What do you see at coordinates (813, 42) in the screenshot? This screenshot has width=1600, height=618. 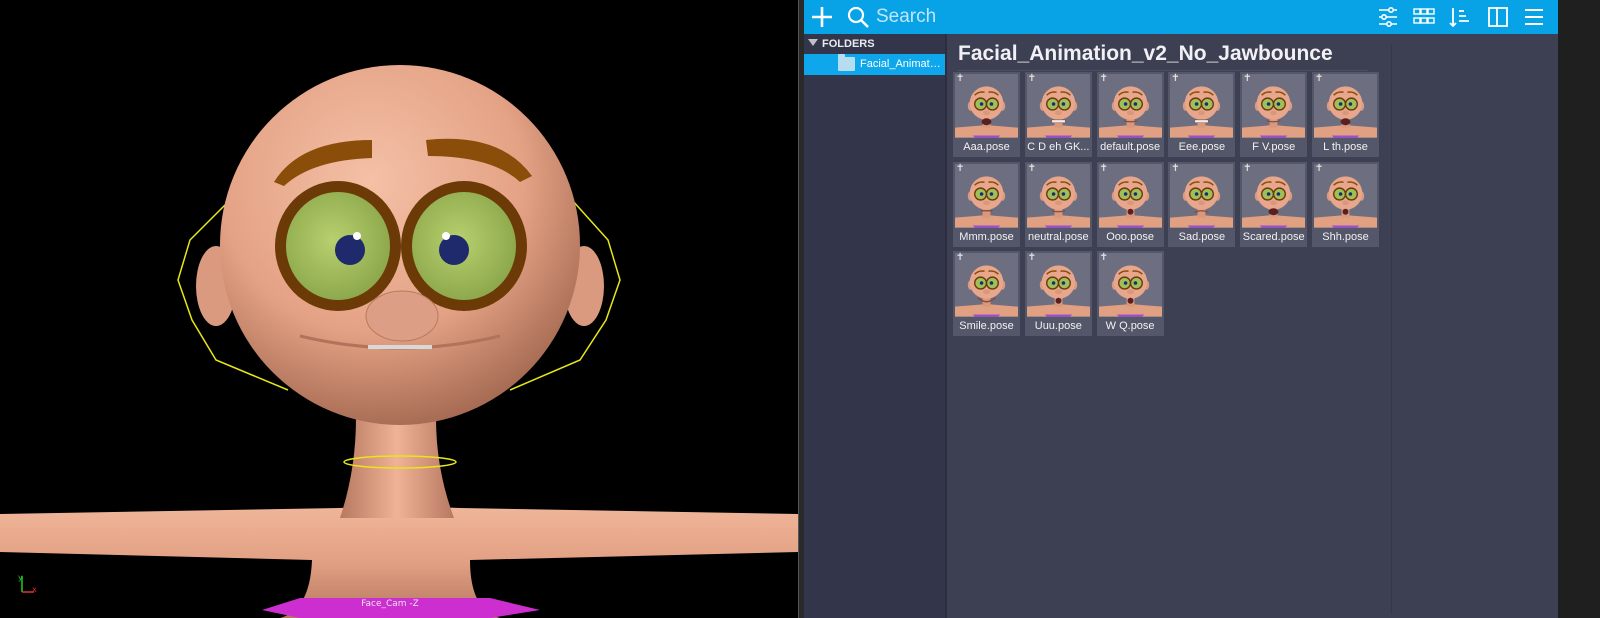 I see `collapse-triangle-icon` at bounding box center [813, 42].